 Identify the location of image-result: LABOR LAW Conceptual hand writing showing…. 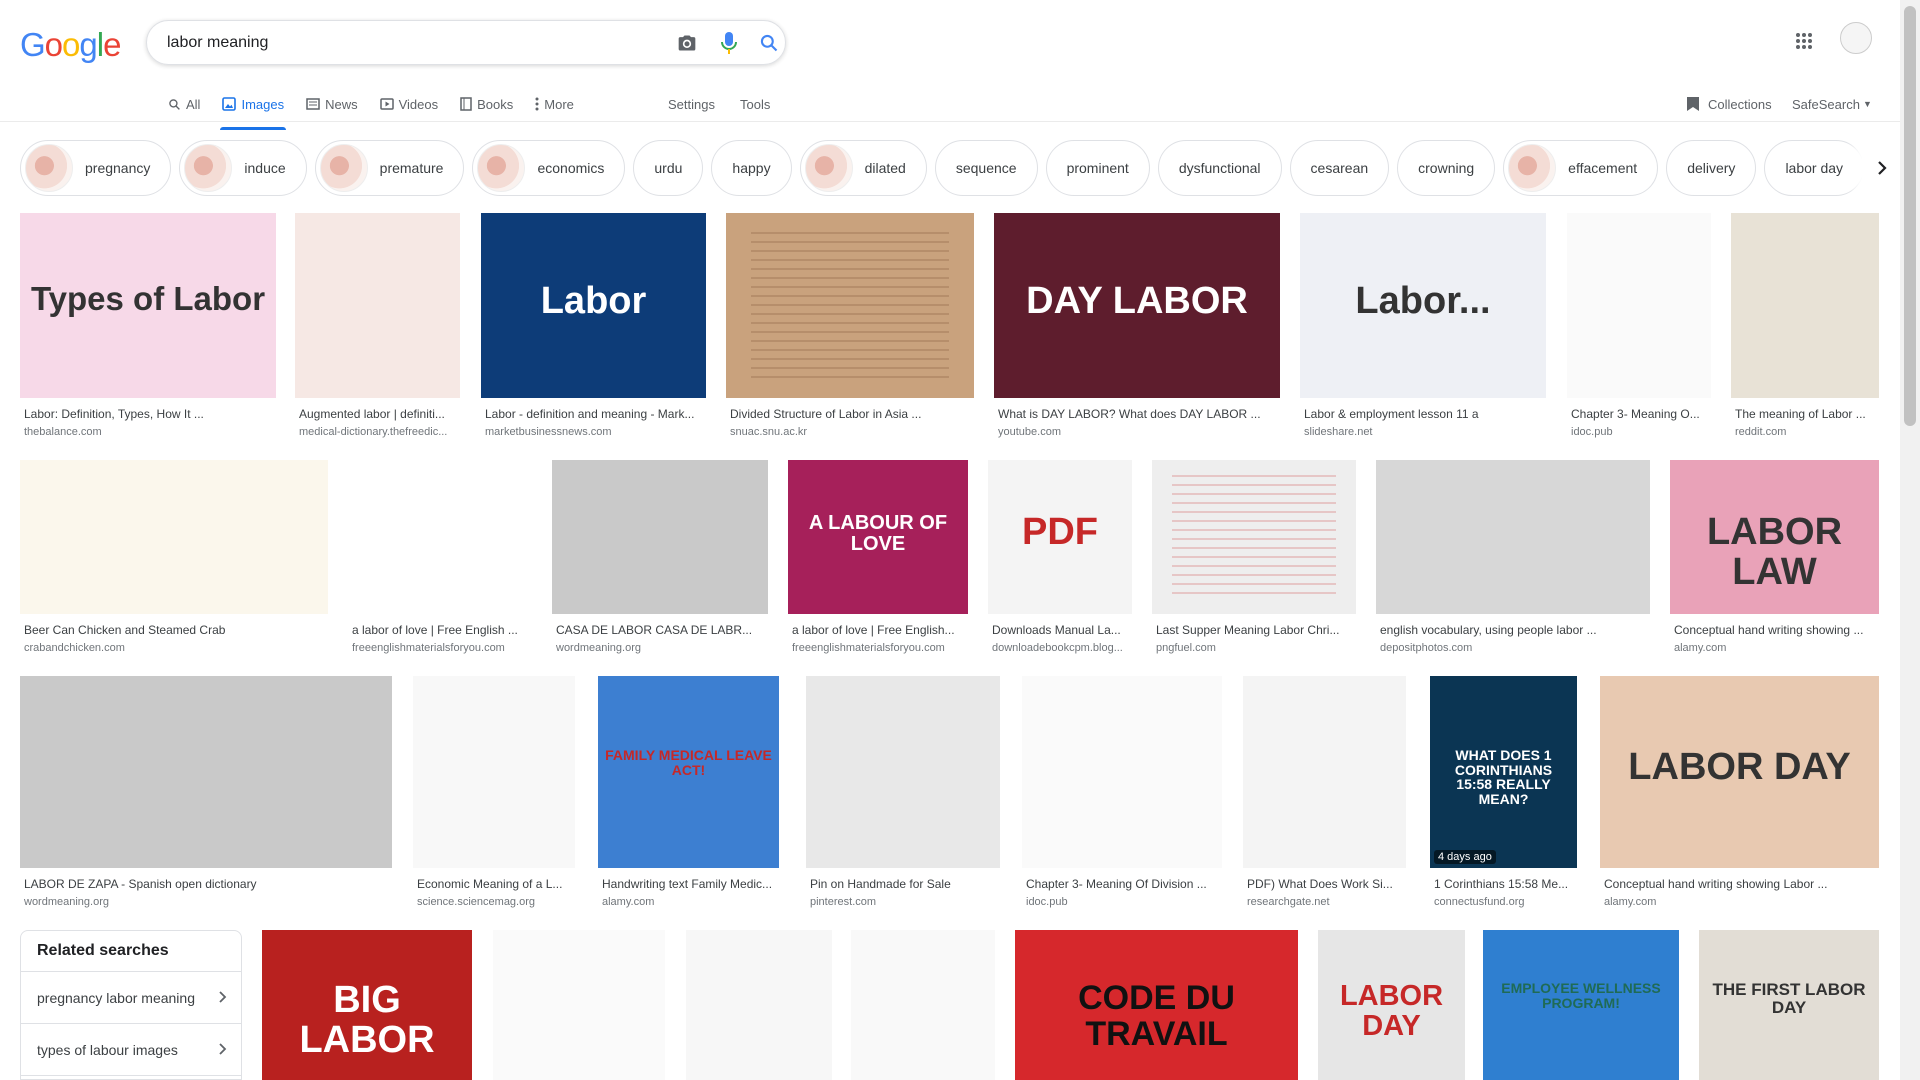
(1774, 557).